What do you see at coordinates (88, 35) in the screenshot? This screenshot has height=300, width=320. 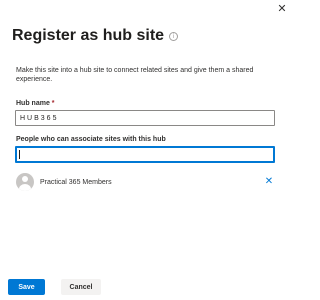 I see `page-title: Register as hub site` at bounding box center [88, 35].